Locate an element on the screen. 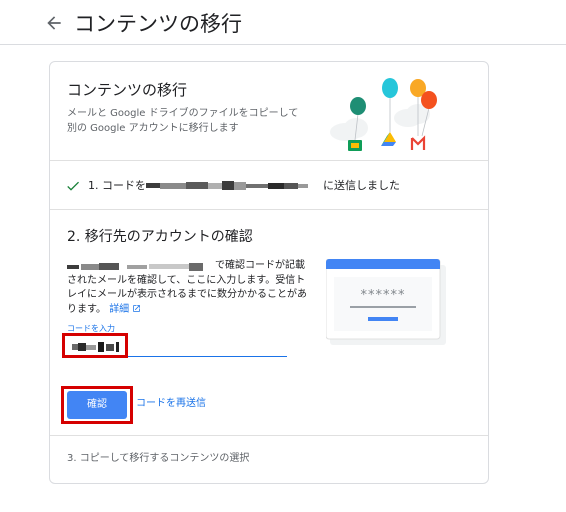  balloons-illustration is located at coordinates (383, 114).